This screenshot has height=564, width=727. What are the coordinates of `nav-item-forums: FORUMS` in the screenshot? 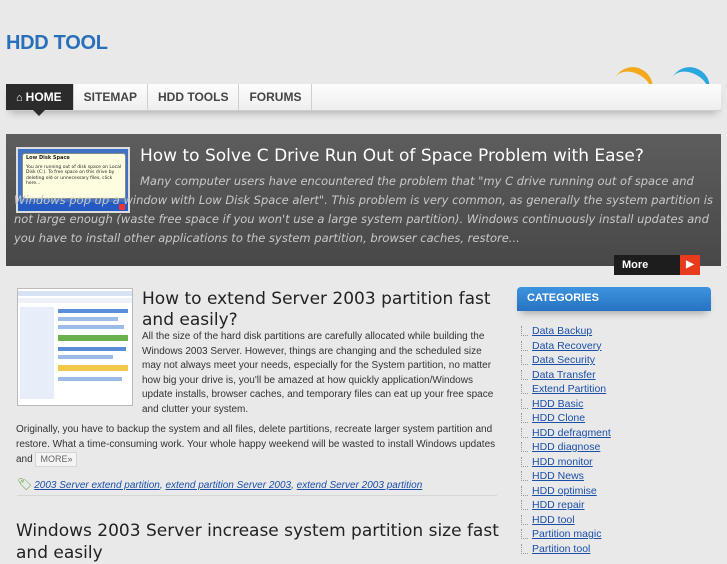 It's located at (276, 97).